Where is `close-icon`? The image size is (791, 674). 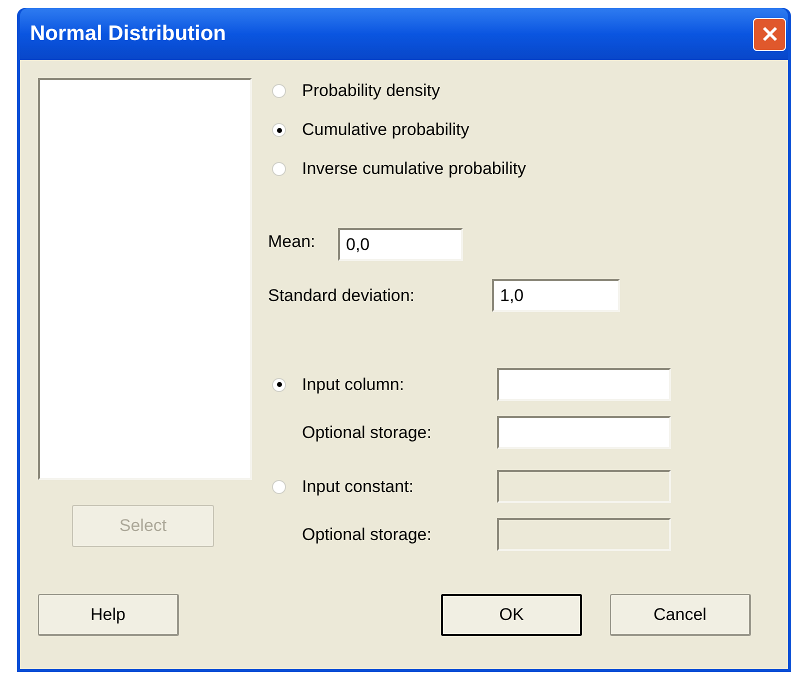
close-icon is located at coordinates (769, 34).